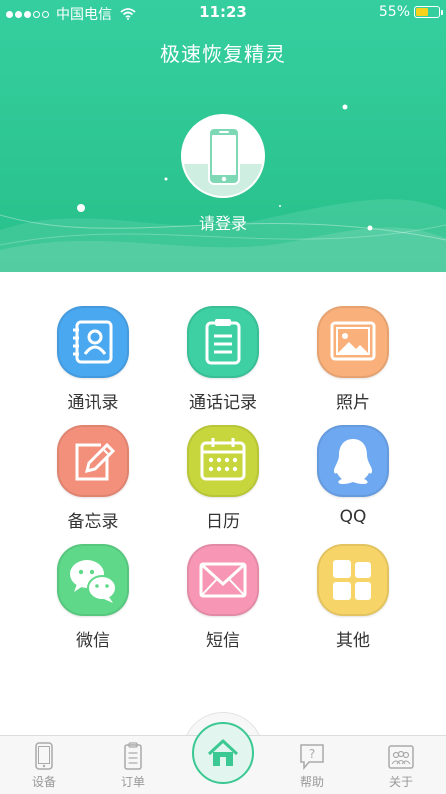  I want to click on tab-about: 关于, so click(401, 766).